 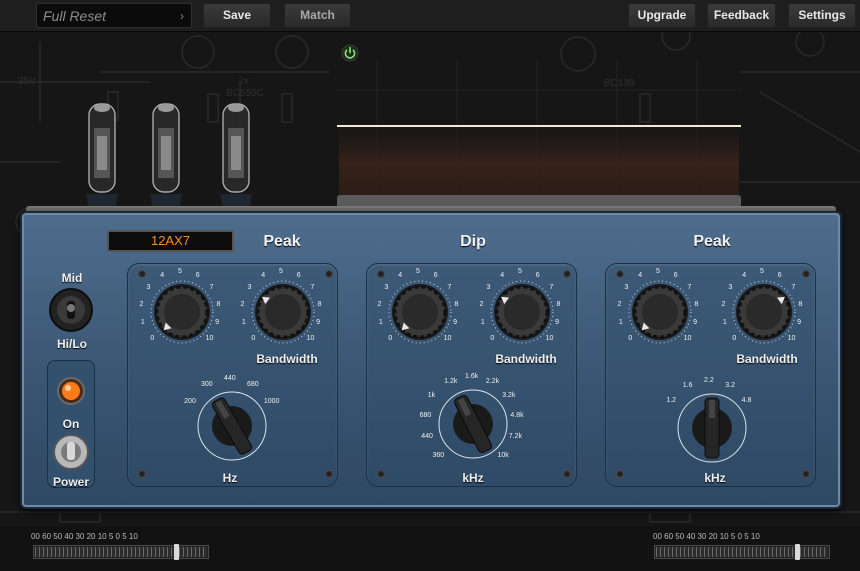 I want to click on band-3-bandwidth-label: Bandwidth, so click(x=767, y=359).